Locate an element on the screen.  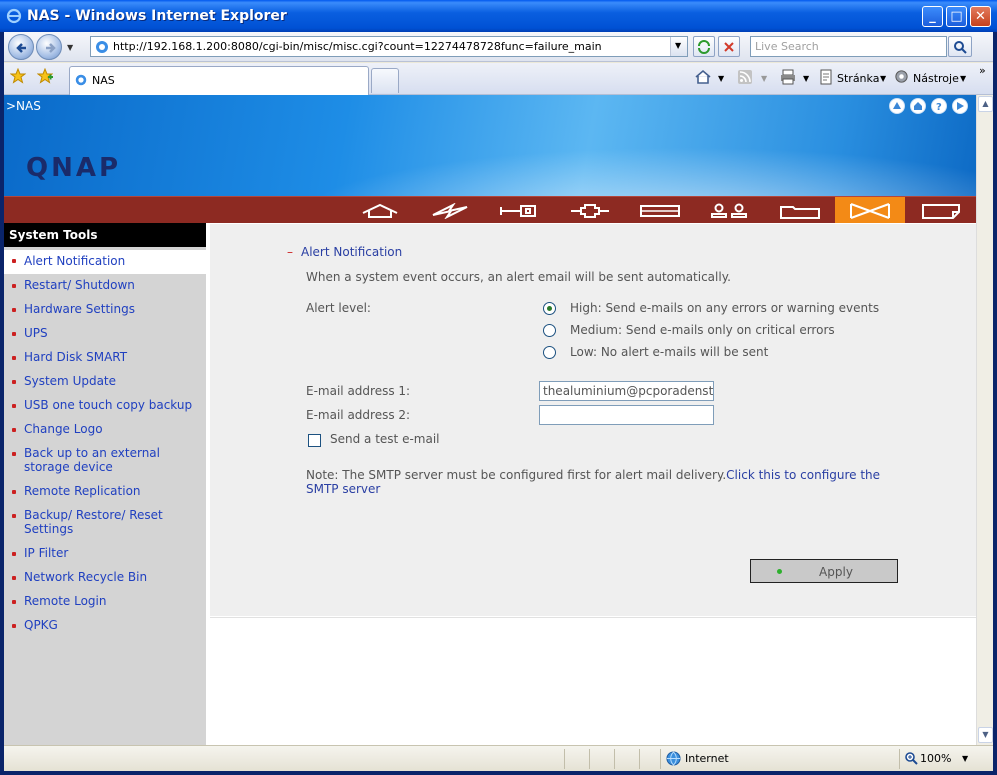
sidebar-item-network-recycle-bin: Network Recycle Bin is located at coordinates (105, 580).